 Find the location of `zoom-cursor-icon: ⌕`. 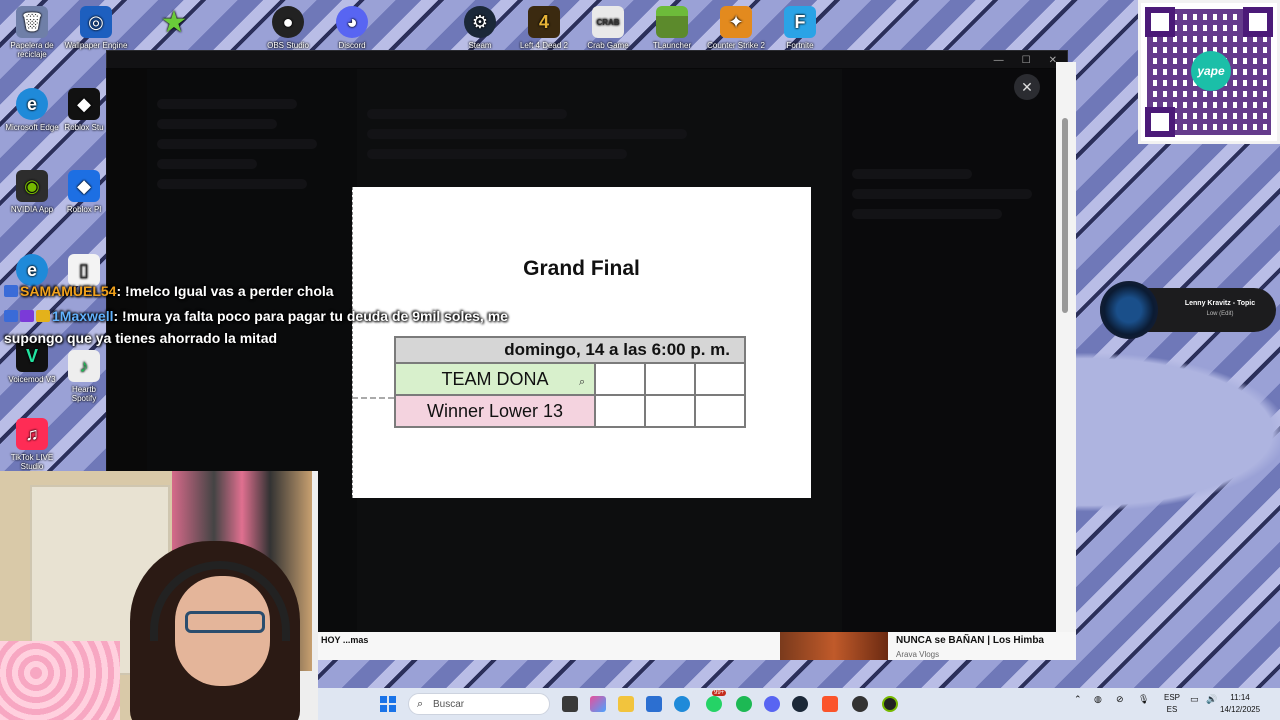

zoom-cursor-icon: ⌕ is located at coordinates (582, 382).